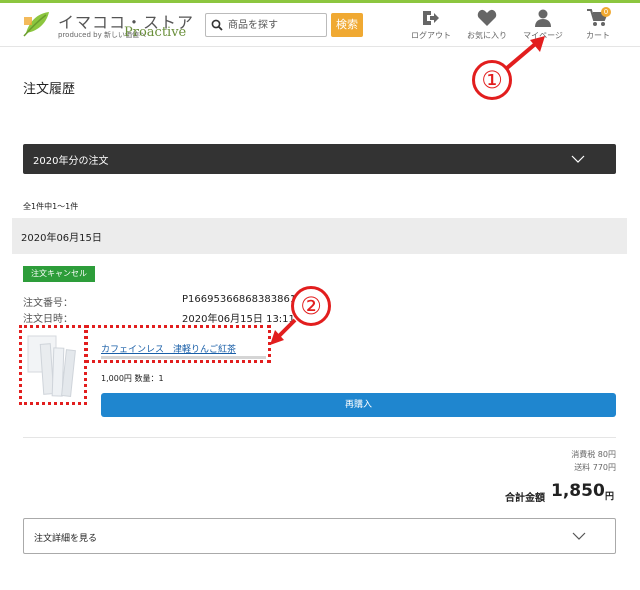 The height and width of the screenshot is (590, 640). Describe the element at coordinates (487, 18) in the screenshot. I see `heart-icon` at that location.